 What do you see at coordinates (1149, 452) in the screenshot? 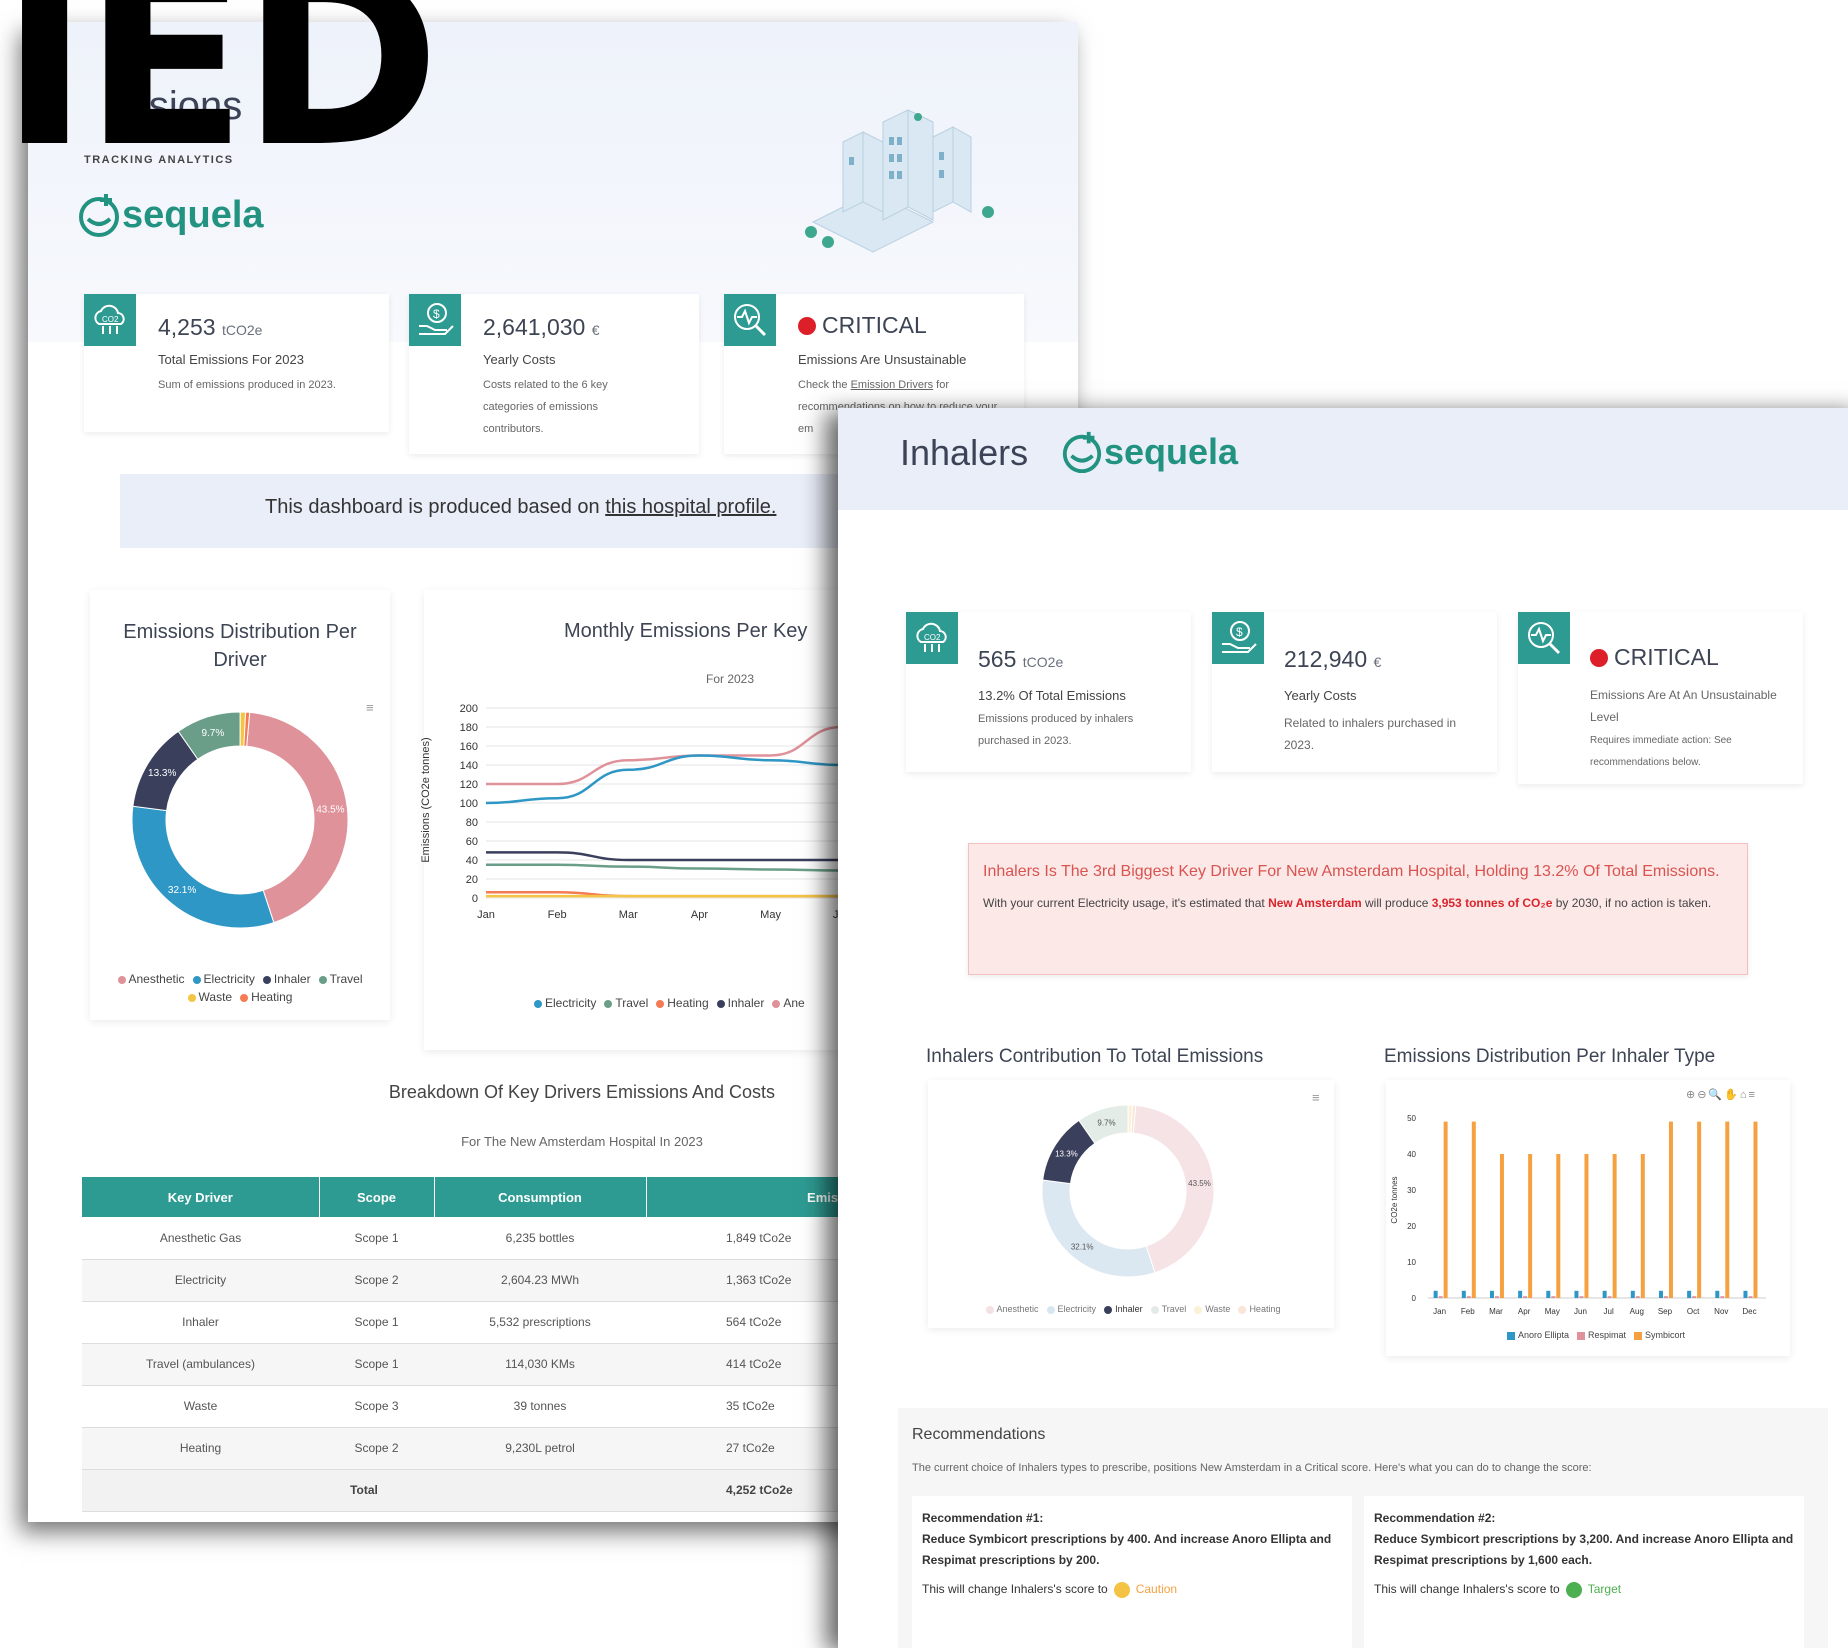
I see `sequela-logo: sequela` at bounding box center [1149, 452].